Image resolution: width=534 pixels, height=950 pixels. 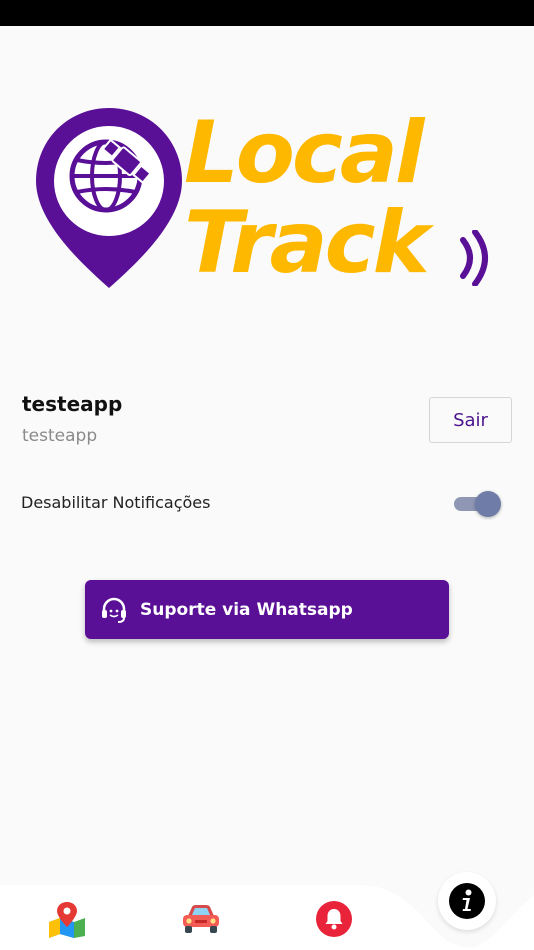 I want to click on nav-vehicles-button, so click(x=201, y=919).